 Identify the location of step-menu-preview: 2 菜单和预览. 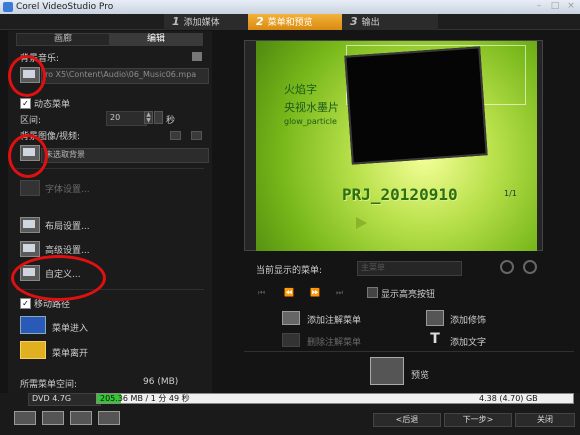
(296, 22).